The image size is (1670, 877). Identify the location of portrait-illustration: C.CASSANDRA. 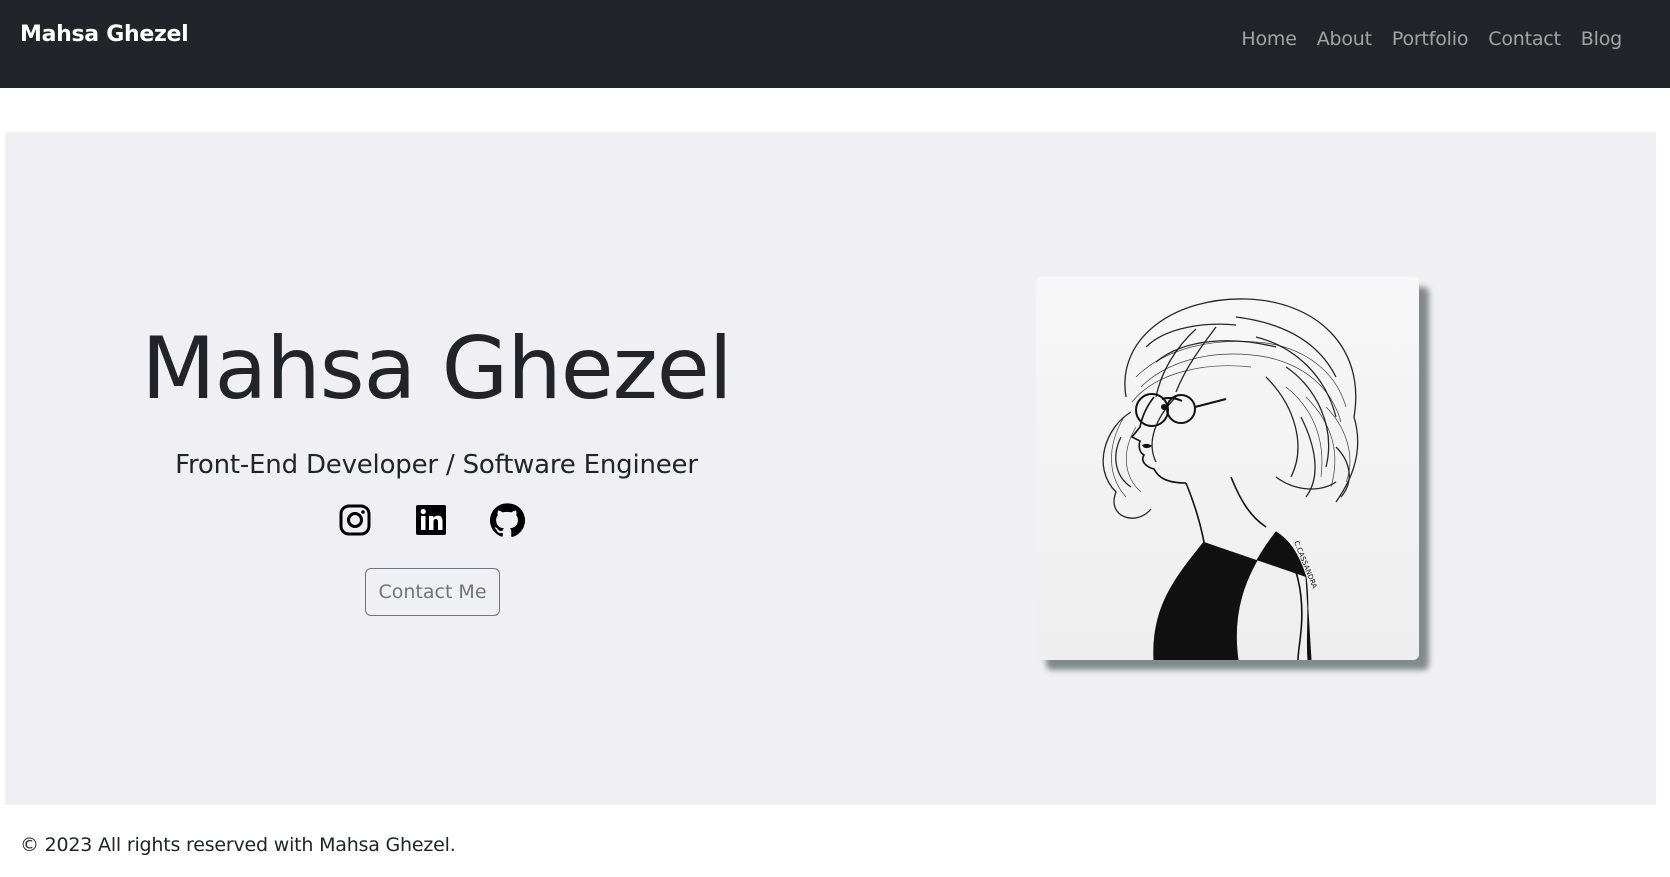
(1230, 479).